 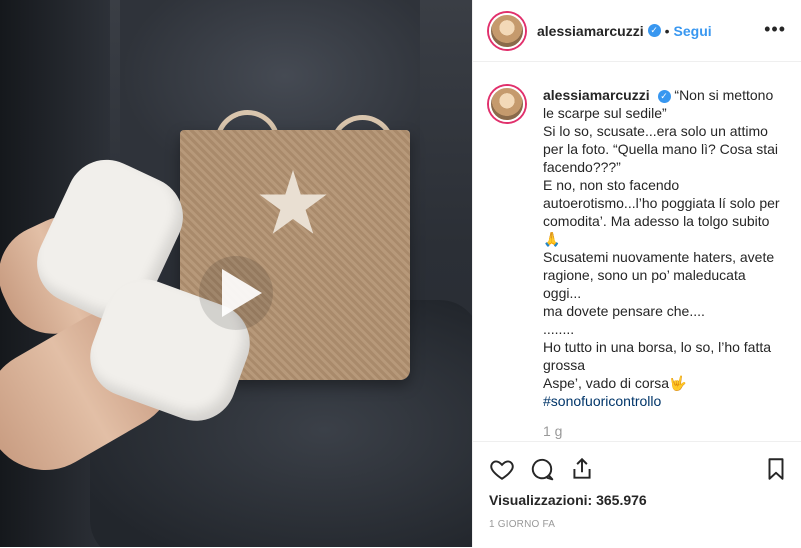 What do you see at coordinates (776, 469) in the screenshot?
I see `bookmark-icon` at bounding box center [776, 469].